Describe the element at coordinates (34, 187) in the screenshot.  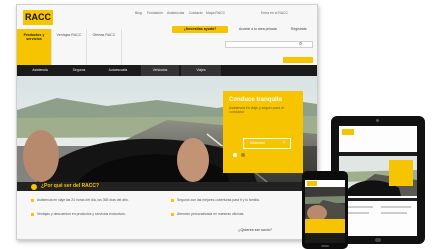
I see `question-icon` at that location.